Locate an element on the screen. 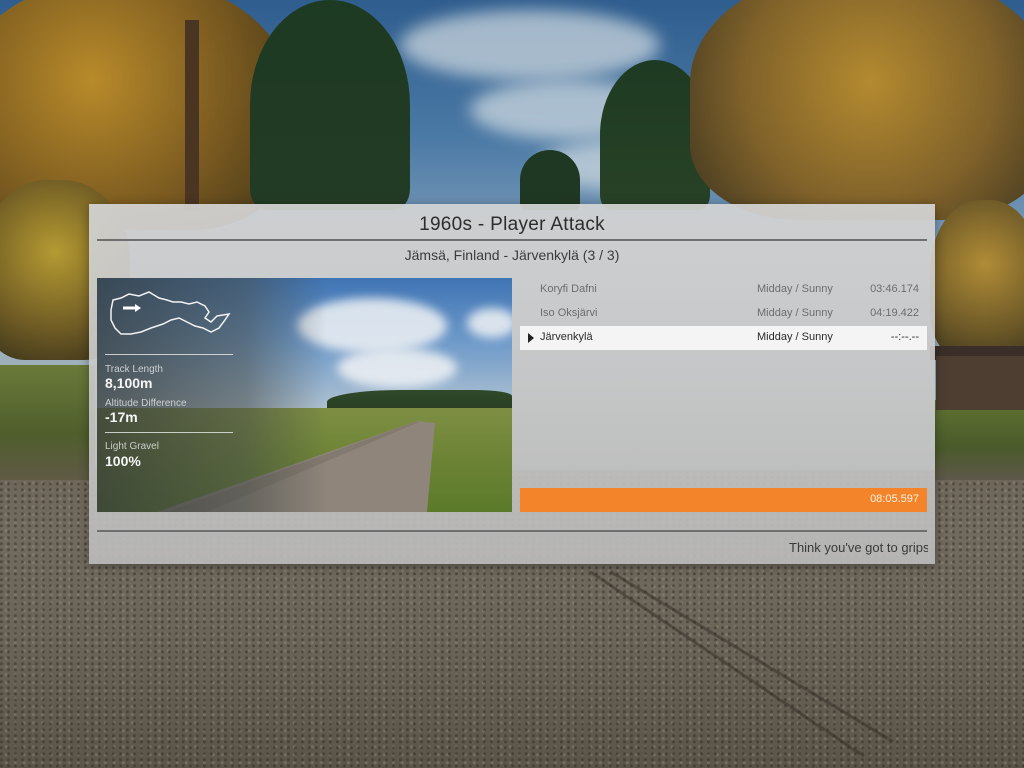 The image size is (1024, 768). track-map-icon is located at coordinates (170, 313).